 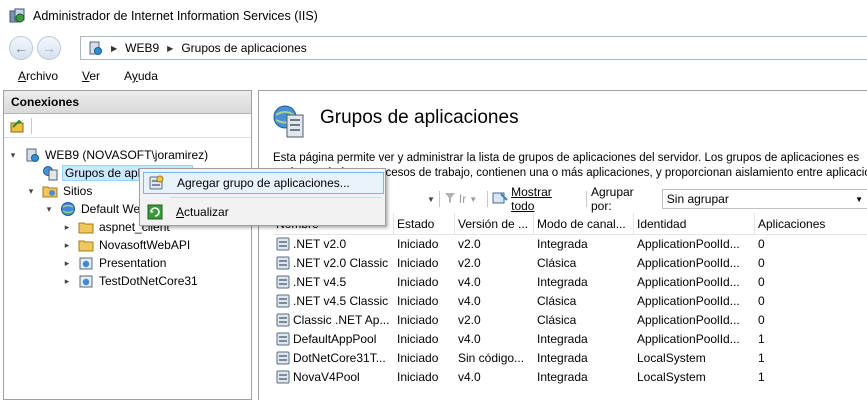 What do you see at coordinates (333, 263) in the screenshot?
I see `table-cell: .NET v2.0 Classic` at bounding box center [333, 263].